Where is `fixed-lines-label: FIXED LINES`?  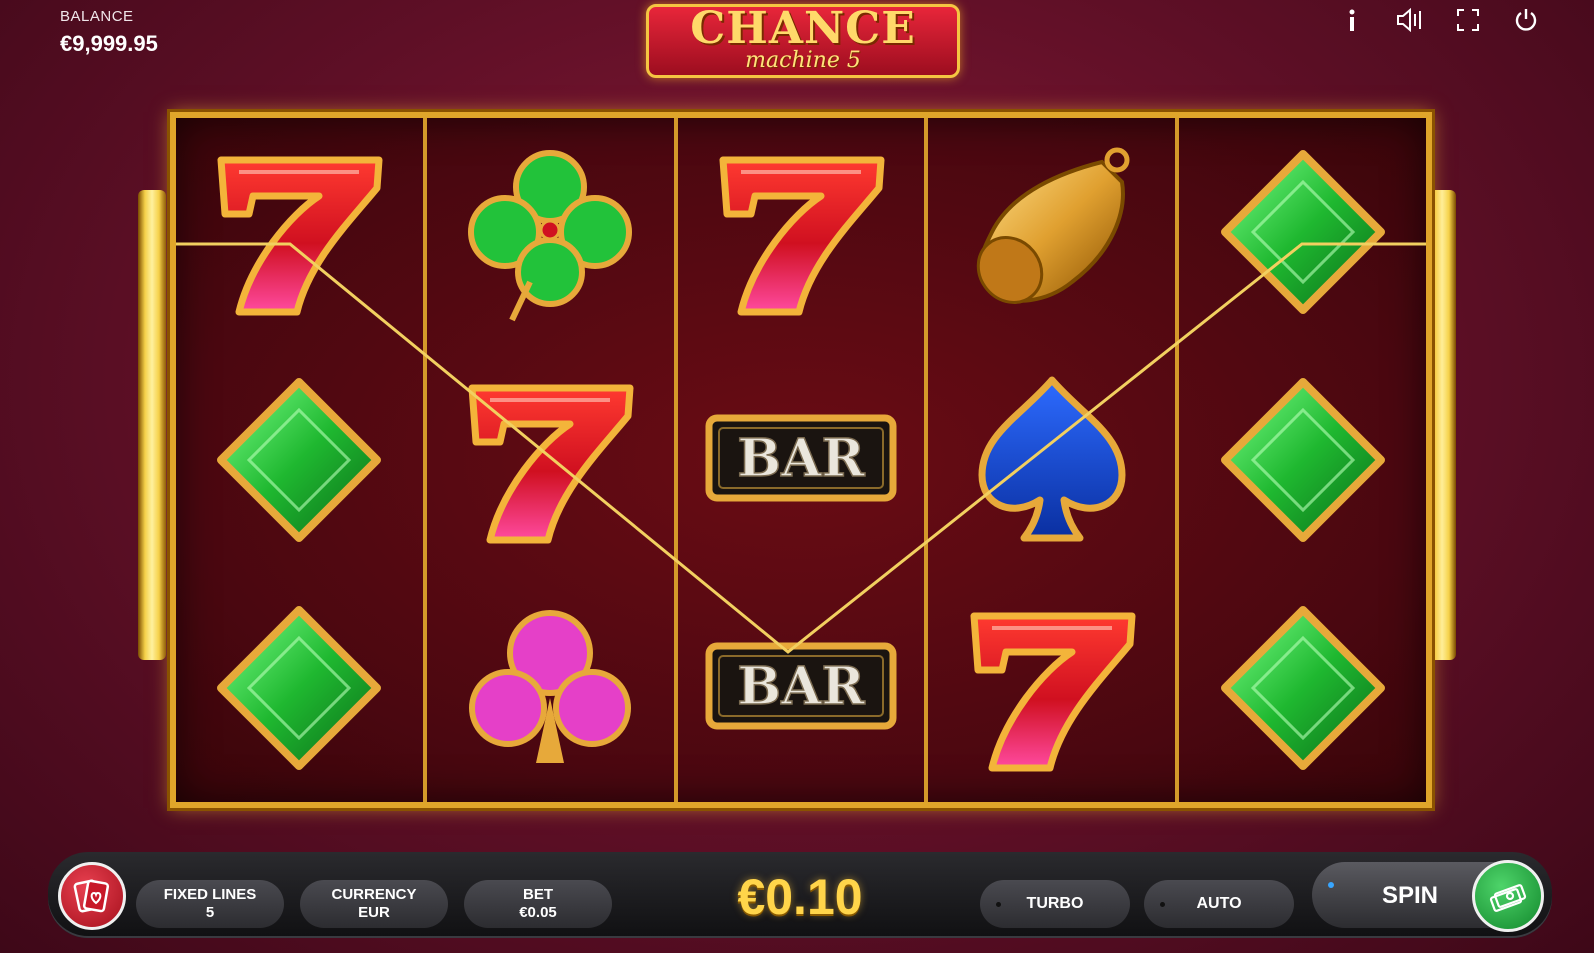 fixed-lines-label: FIXED LINES is located at coordinates (210, 894).